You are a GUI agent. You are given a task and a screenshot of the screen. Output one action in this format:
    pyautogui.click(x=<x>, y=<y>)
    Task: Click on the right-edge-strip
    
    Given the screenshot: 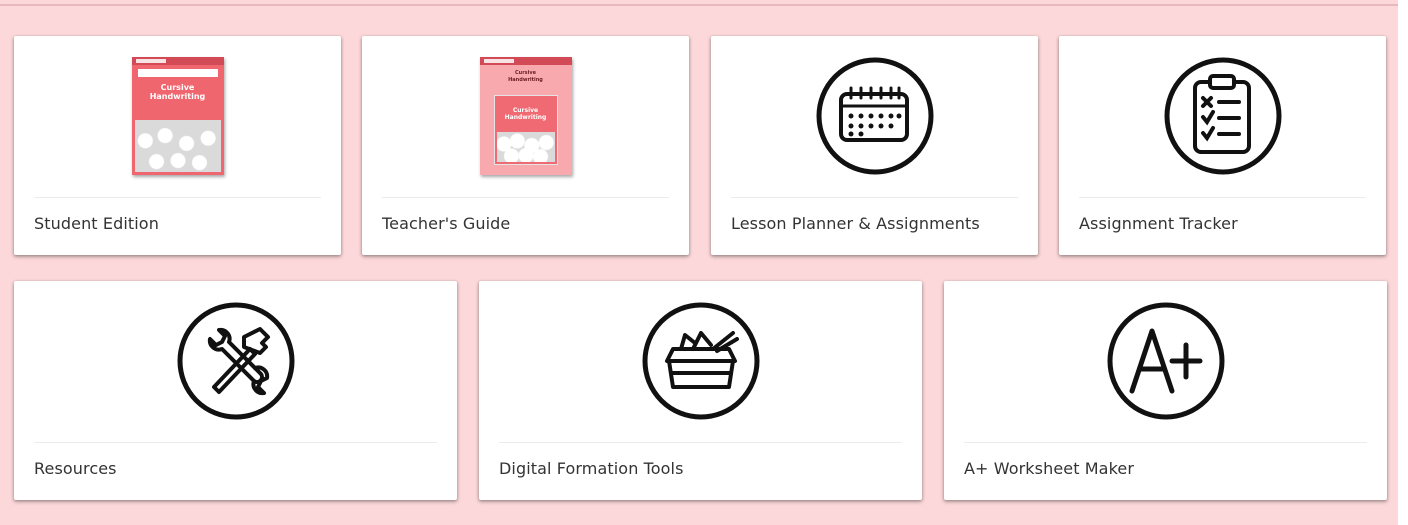 What is the action you would take?
    pyautogui.click(x=1403, y=262)
    